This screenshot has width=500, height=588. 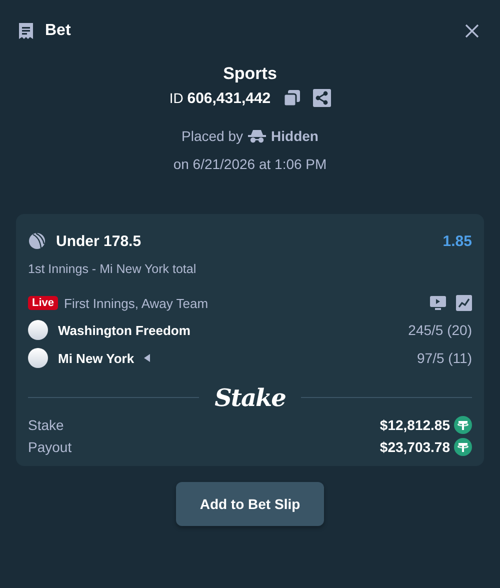 I want to click on brand-logo: Stake, so click(x=250, y=397).